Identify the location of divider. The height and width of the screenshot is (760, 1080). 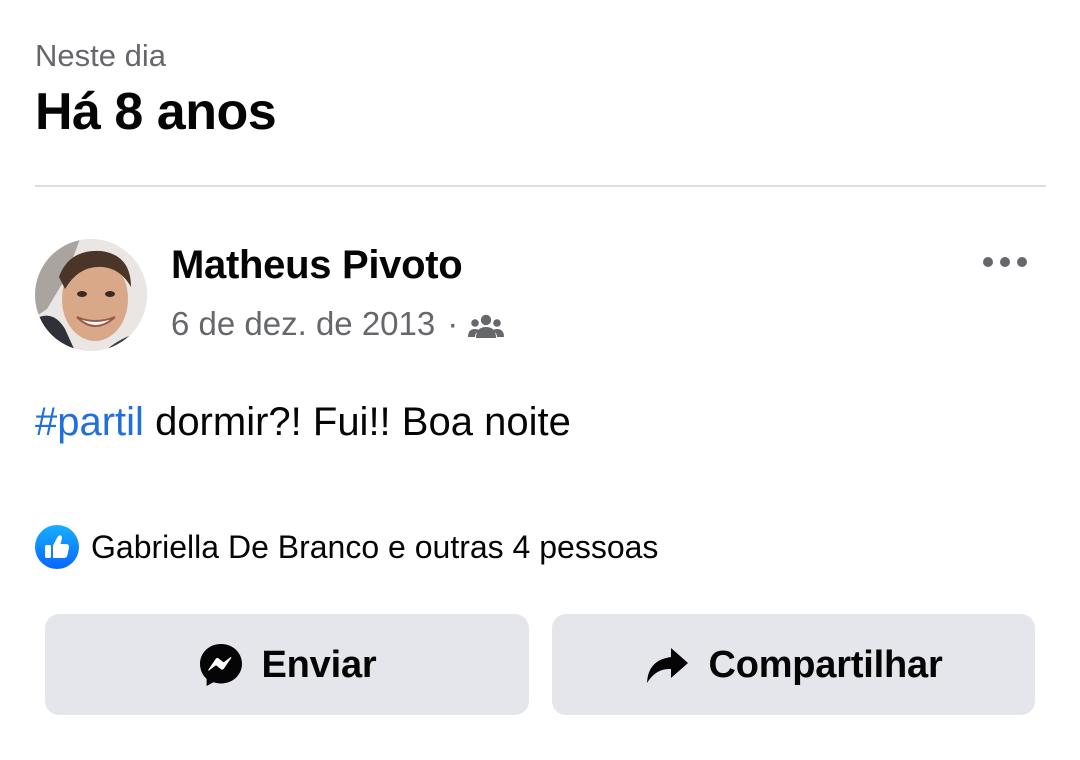
(540, 186).